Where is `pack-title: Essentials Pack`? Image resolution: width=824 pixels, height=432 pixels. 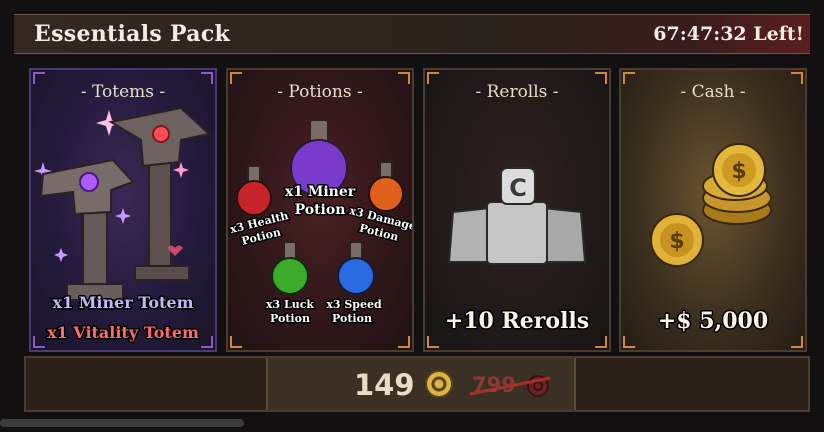
pack-title: Essentials Pack is located at coordinates (132, 34).